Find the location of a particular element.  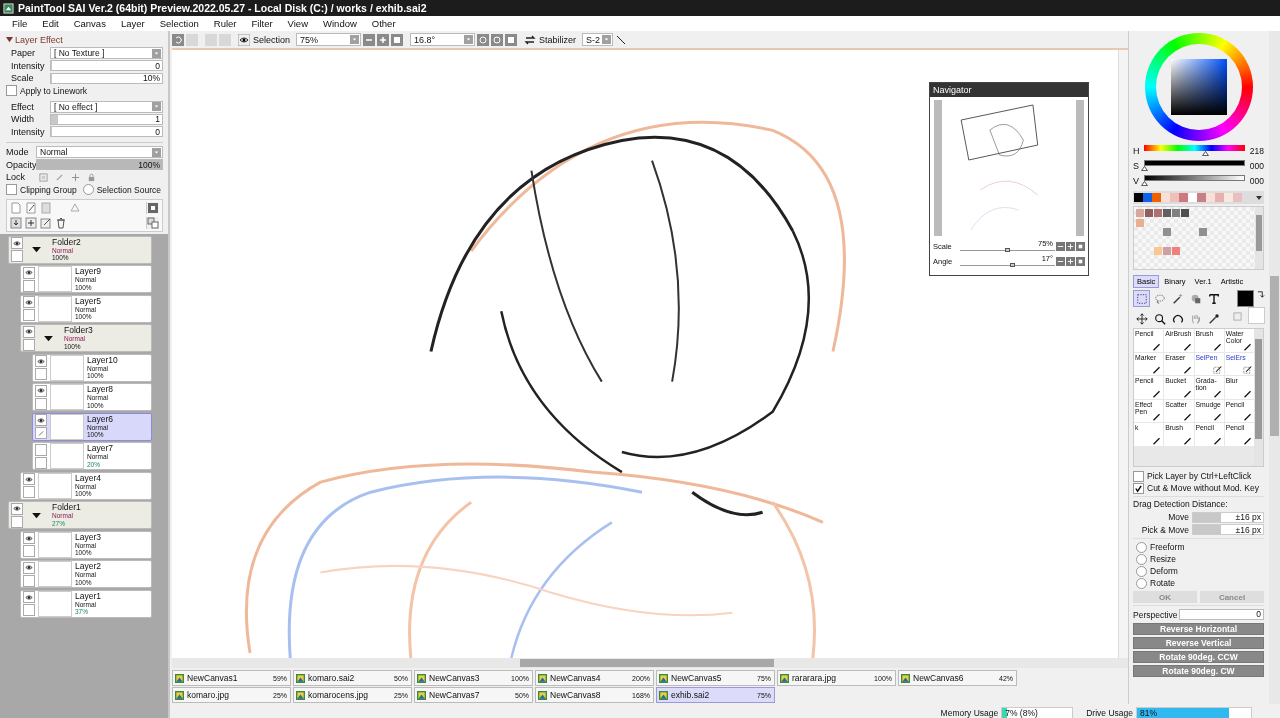

brush-scrollbar is located at coordinates (1258, 397).